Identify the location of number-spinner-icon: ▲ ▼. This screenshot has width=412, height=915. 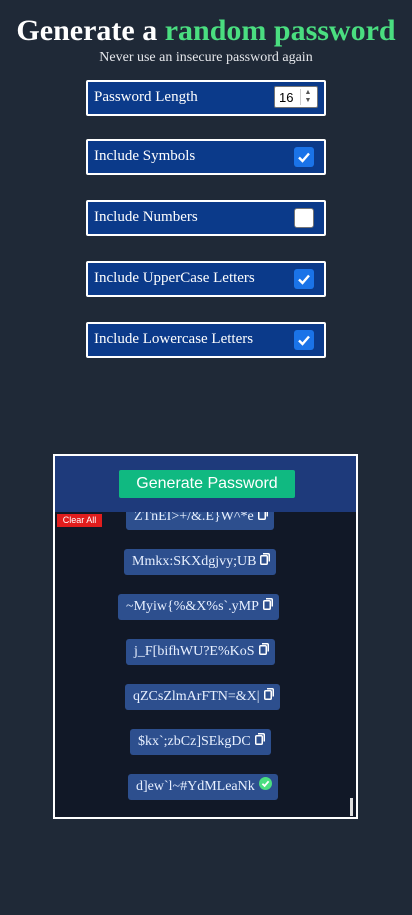
(307, 97).